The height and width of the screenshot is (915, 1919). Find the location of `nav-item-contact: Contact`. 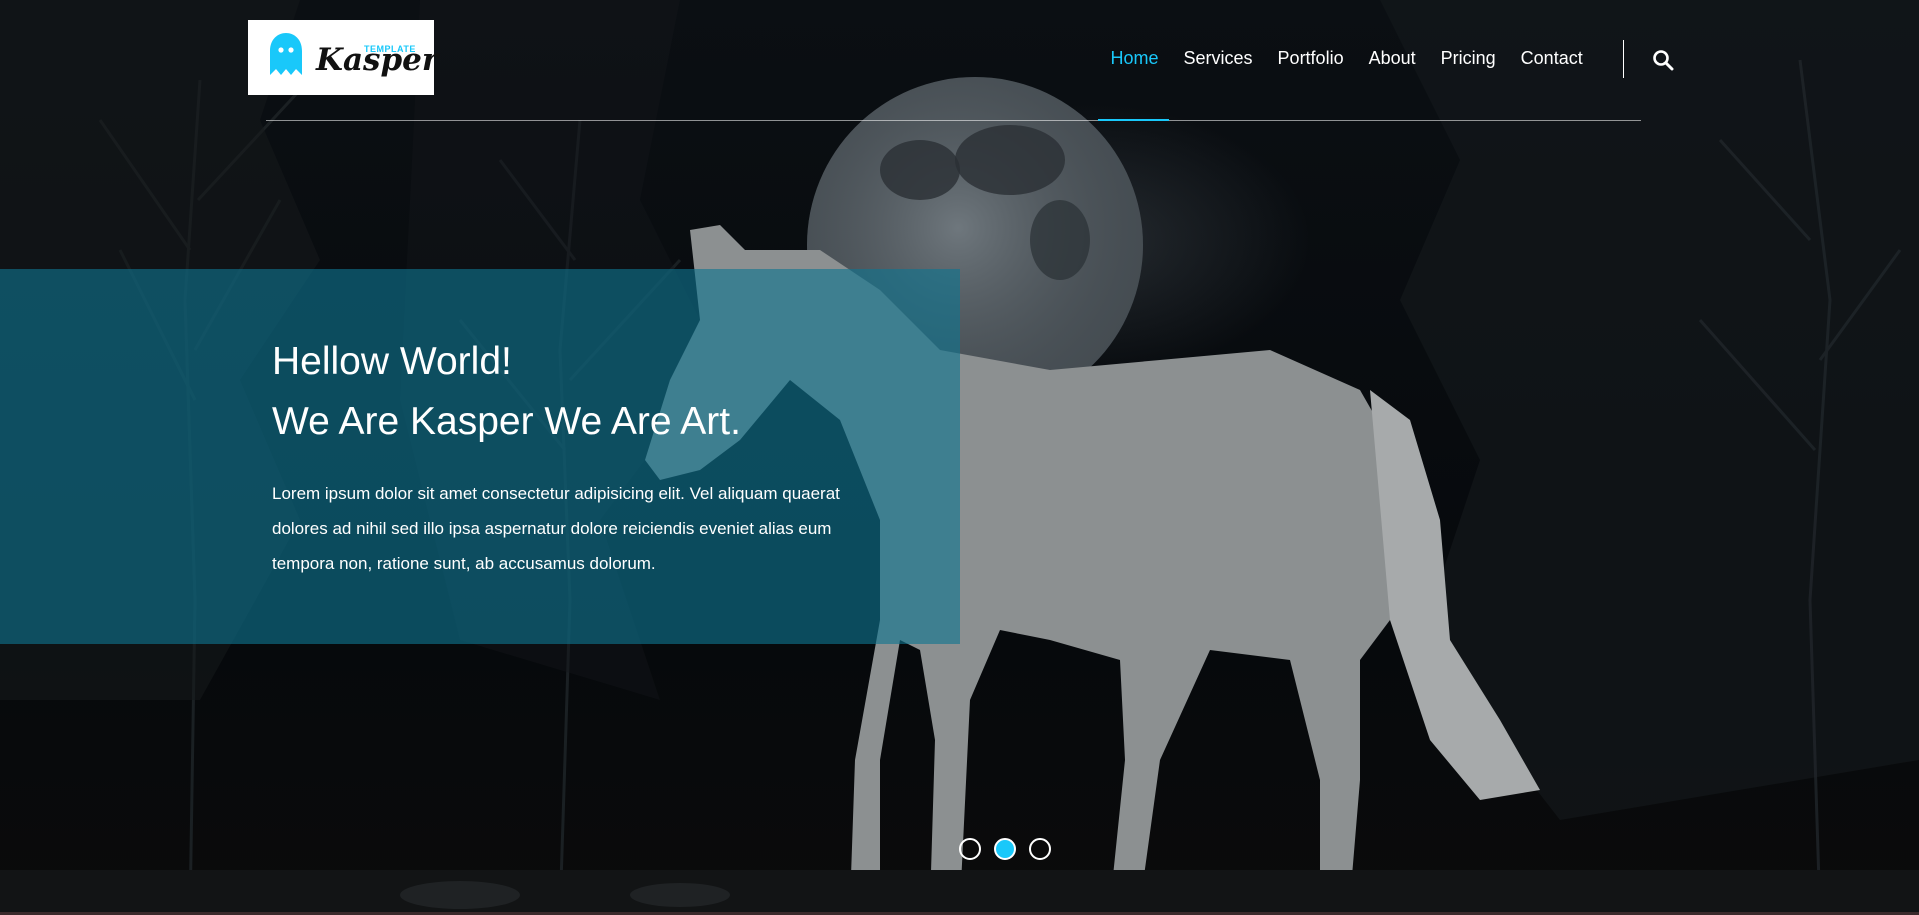

nav-item-contact: Contact is located at coordinates (1551, 58).